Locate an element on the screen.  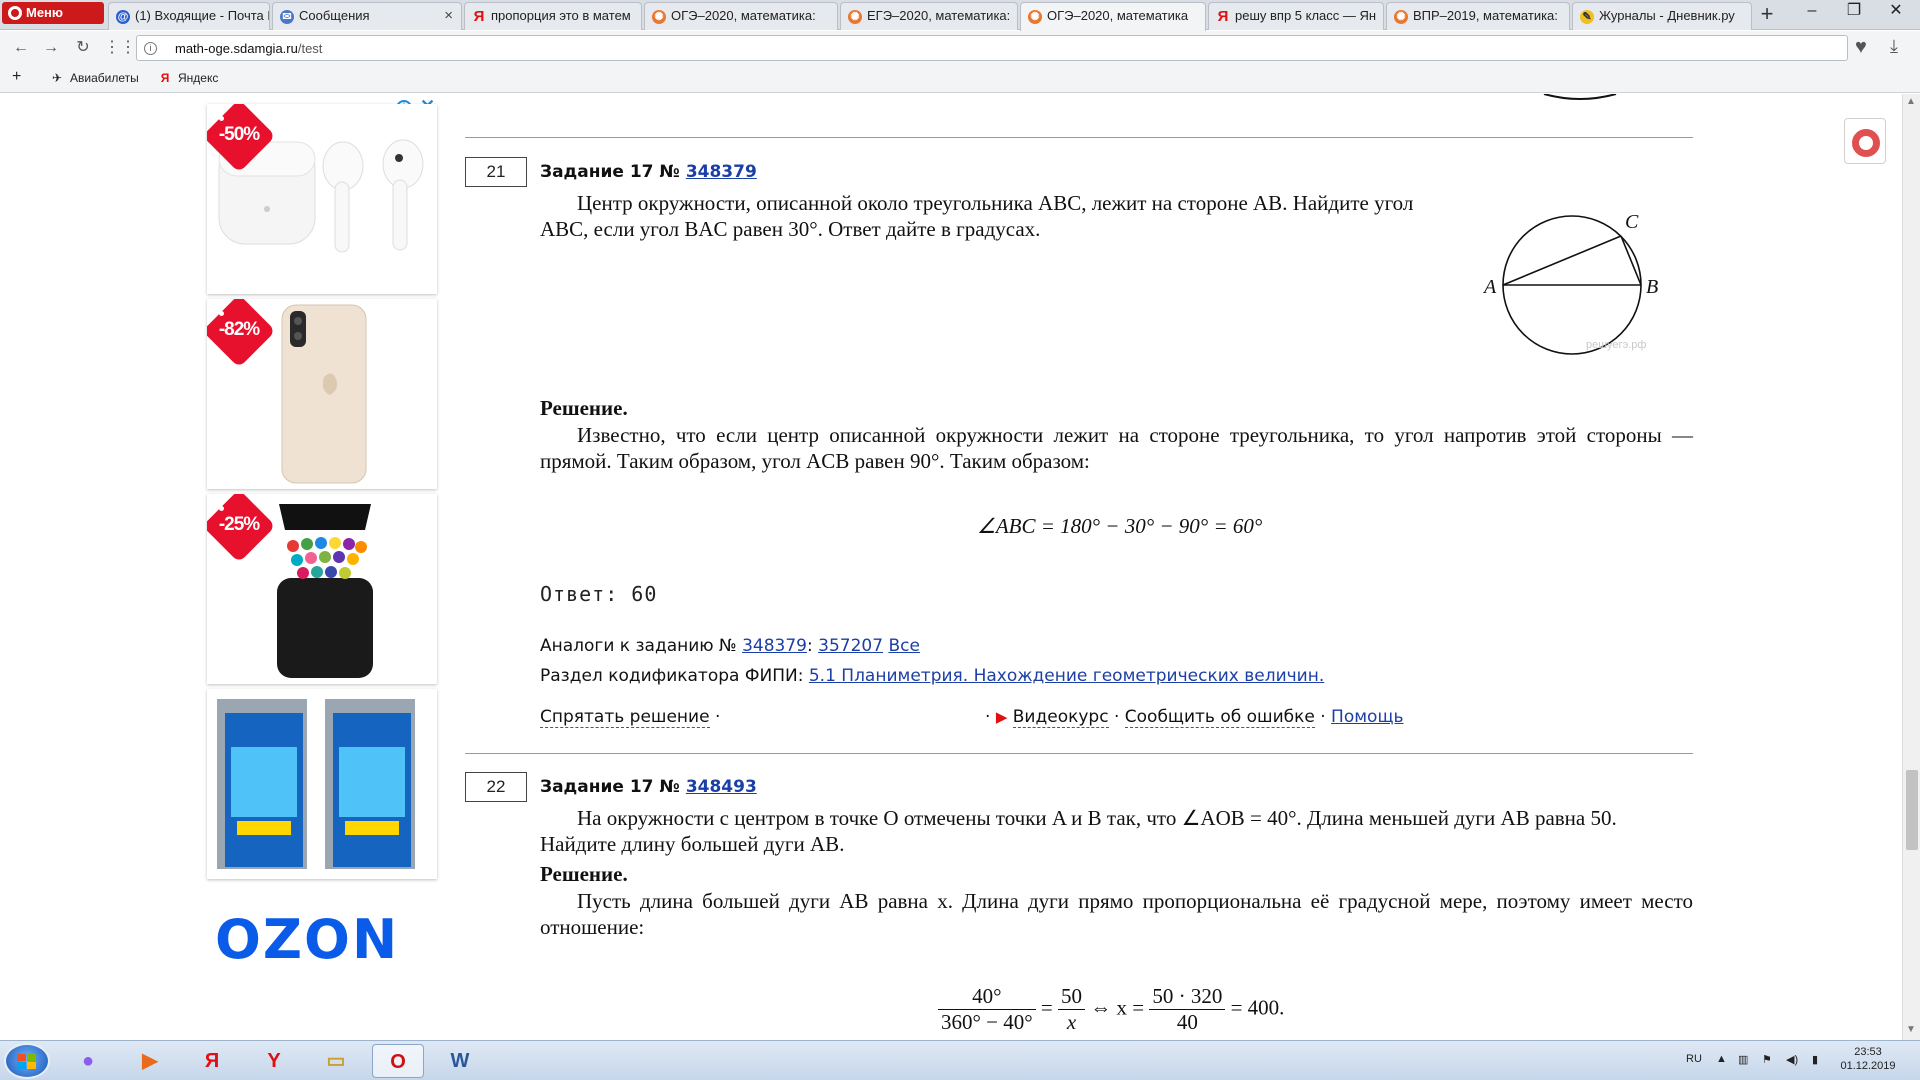
label-c: C is located at coordinates (1632, 222).